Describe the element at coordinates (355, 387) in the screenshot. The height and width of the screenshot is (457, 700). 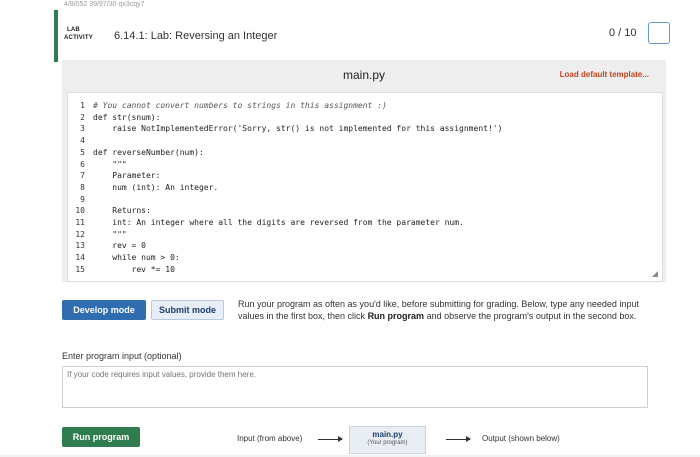
I see `program-input-field` at that location.